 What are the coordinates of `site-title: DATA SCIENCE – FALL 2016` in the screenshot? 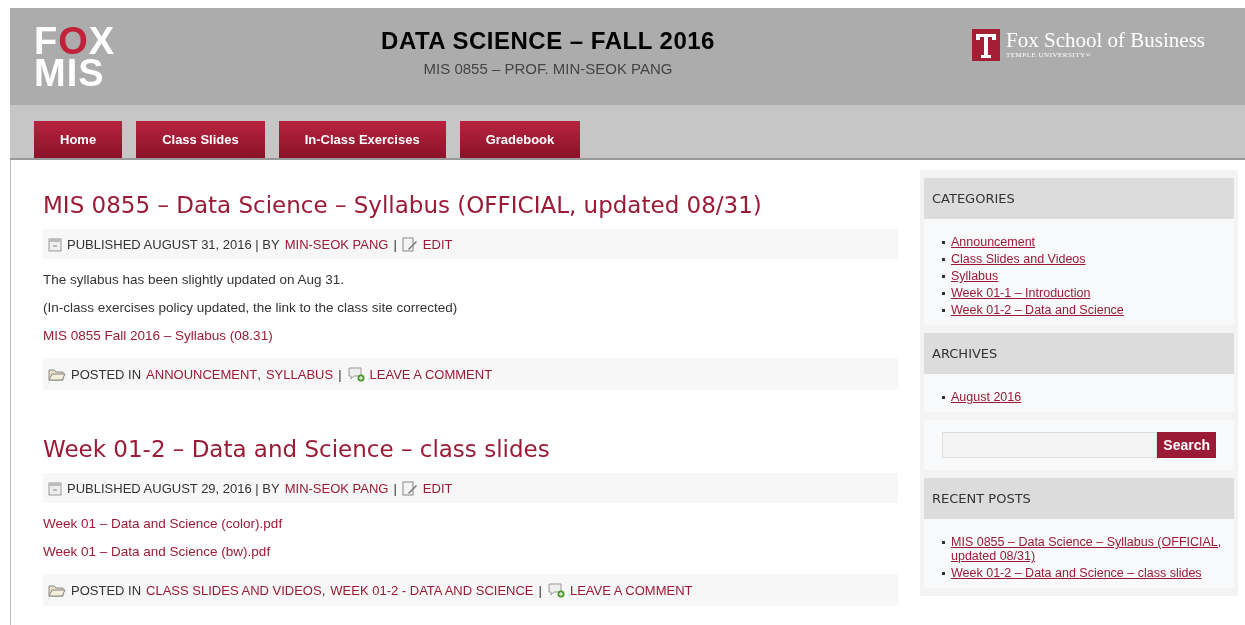 It's located at (548, 40).